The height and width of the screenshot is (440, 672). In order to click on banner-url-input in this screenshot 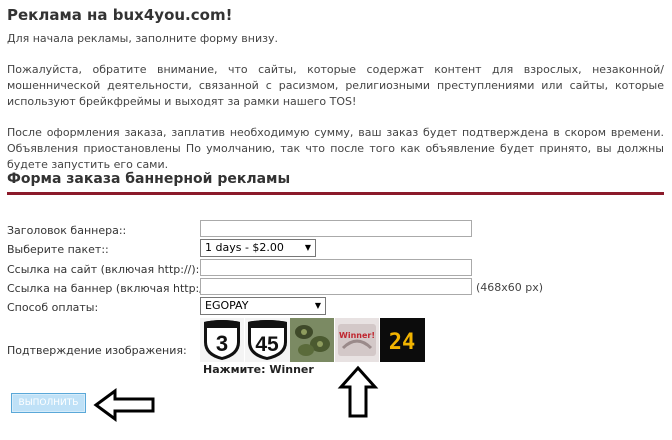, I will do `click(336, 286)`.